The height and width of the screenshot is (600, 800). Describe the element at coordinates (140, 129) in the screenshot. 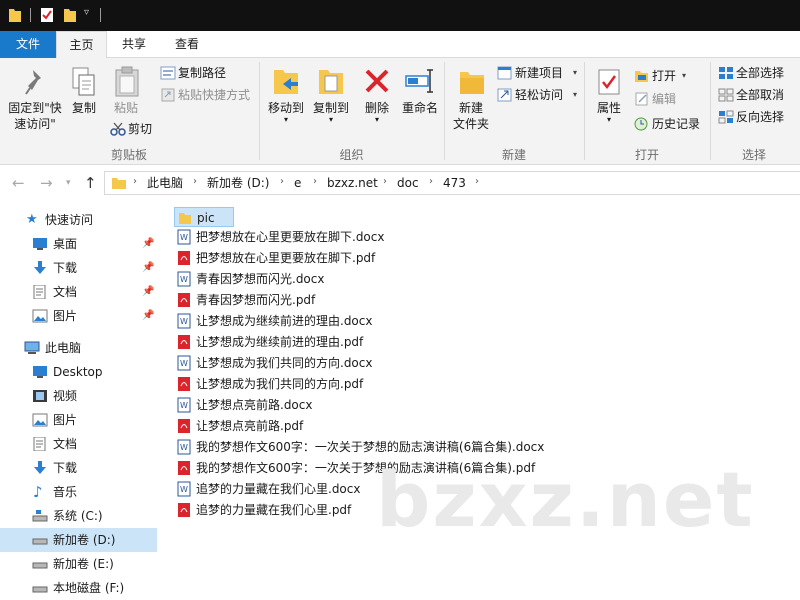

I see `cut-label: 剪切` at that location.